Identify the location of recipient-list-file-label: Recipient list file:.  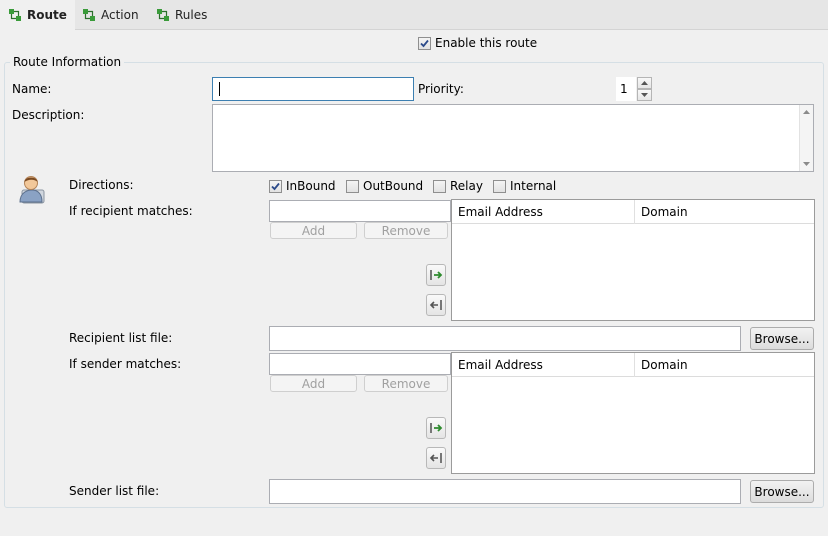
(121, 338).